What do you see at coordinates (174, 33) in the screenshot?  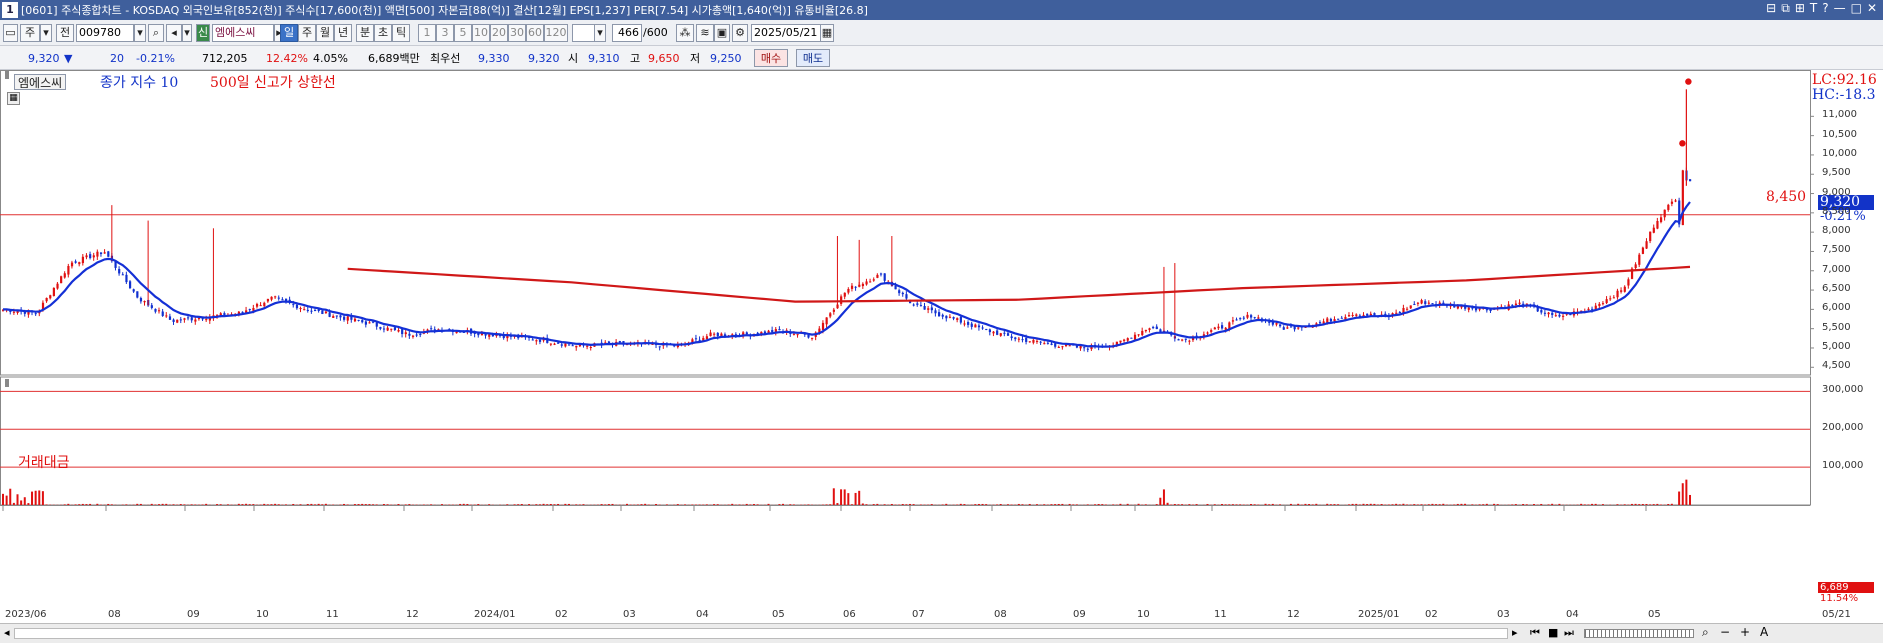 I see `speaker-icon: ◂` at bounding box center [174, 33].